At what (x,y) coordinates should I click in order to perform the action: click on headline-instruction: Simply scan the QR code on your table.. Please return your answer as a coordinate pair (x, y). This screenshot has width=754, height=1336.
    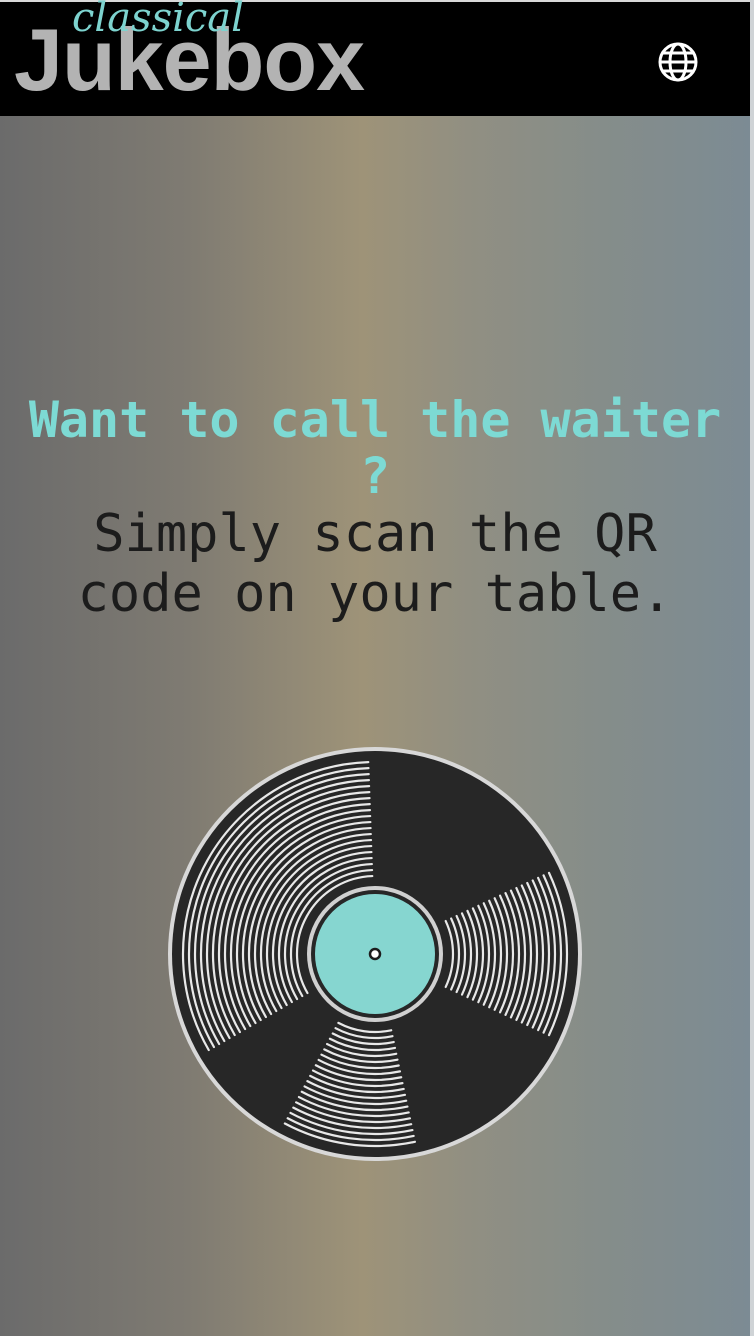
    Looking at the image, I should click on (375, 564).